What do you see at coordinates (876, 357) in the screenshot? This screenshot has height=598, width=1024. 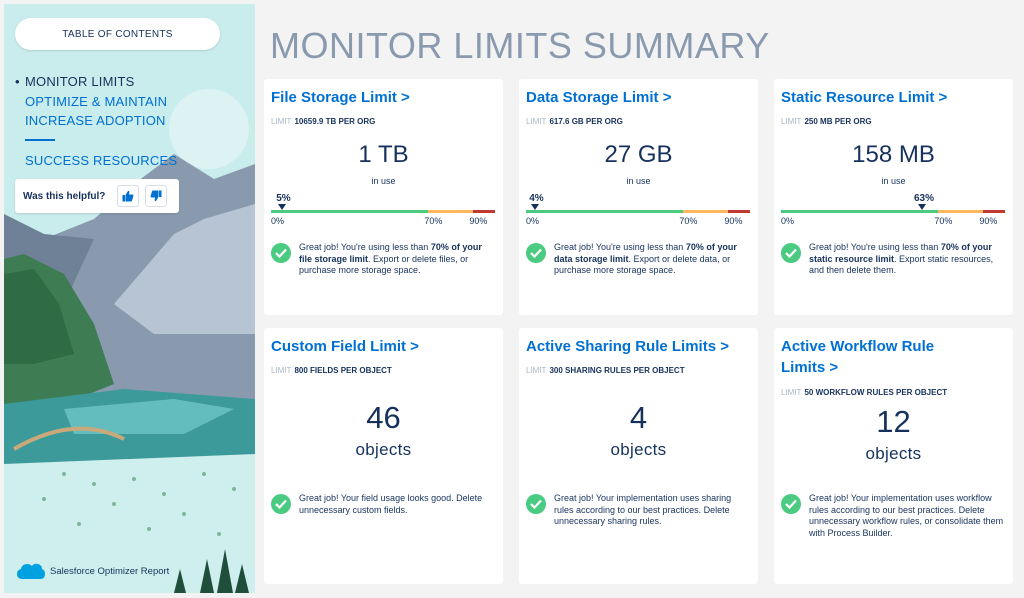 I see `workflow-rule-link: Active Workflow Rule Limits >` at bounding box center [876, 357].